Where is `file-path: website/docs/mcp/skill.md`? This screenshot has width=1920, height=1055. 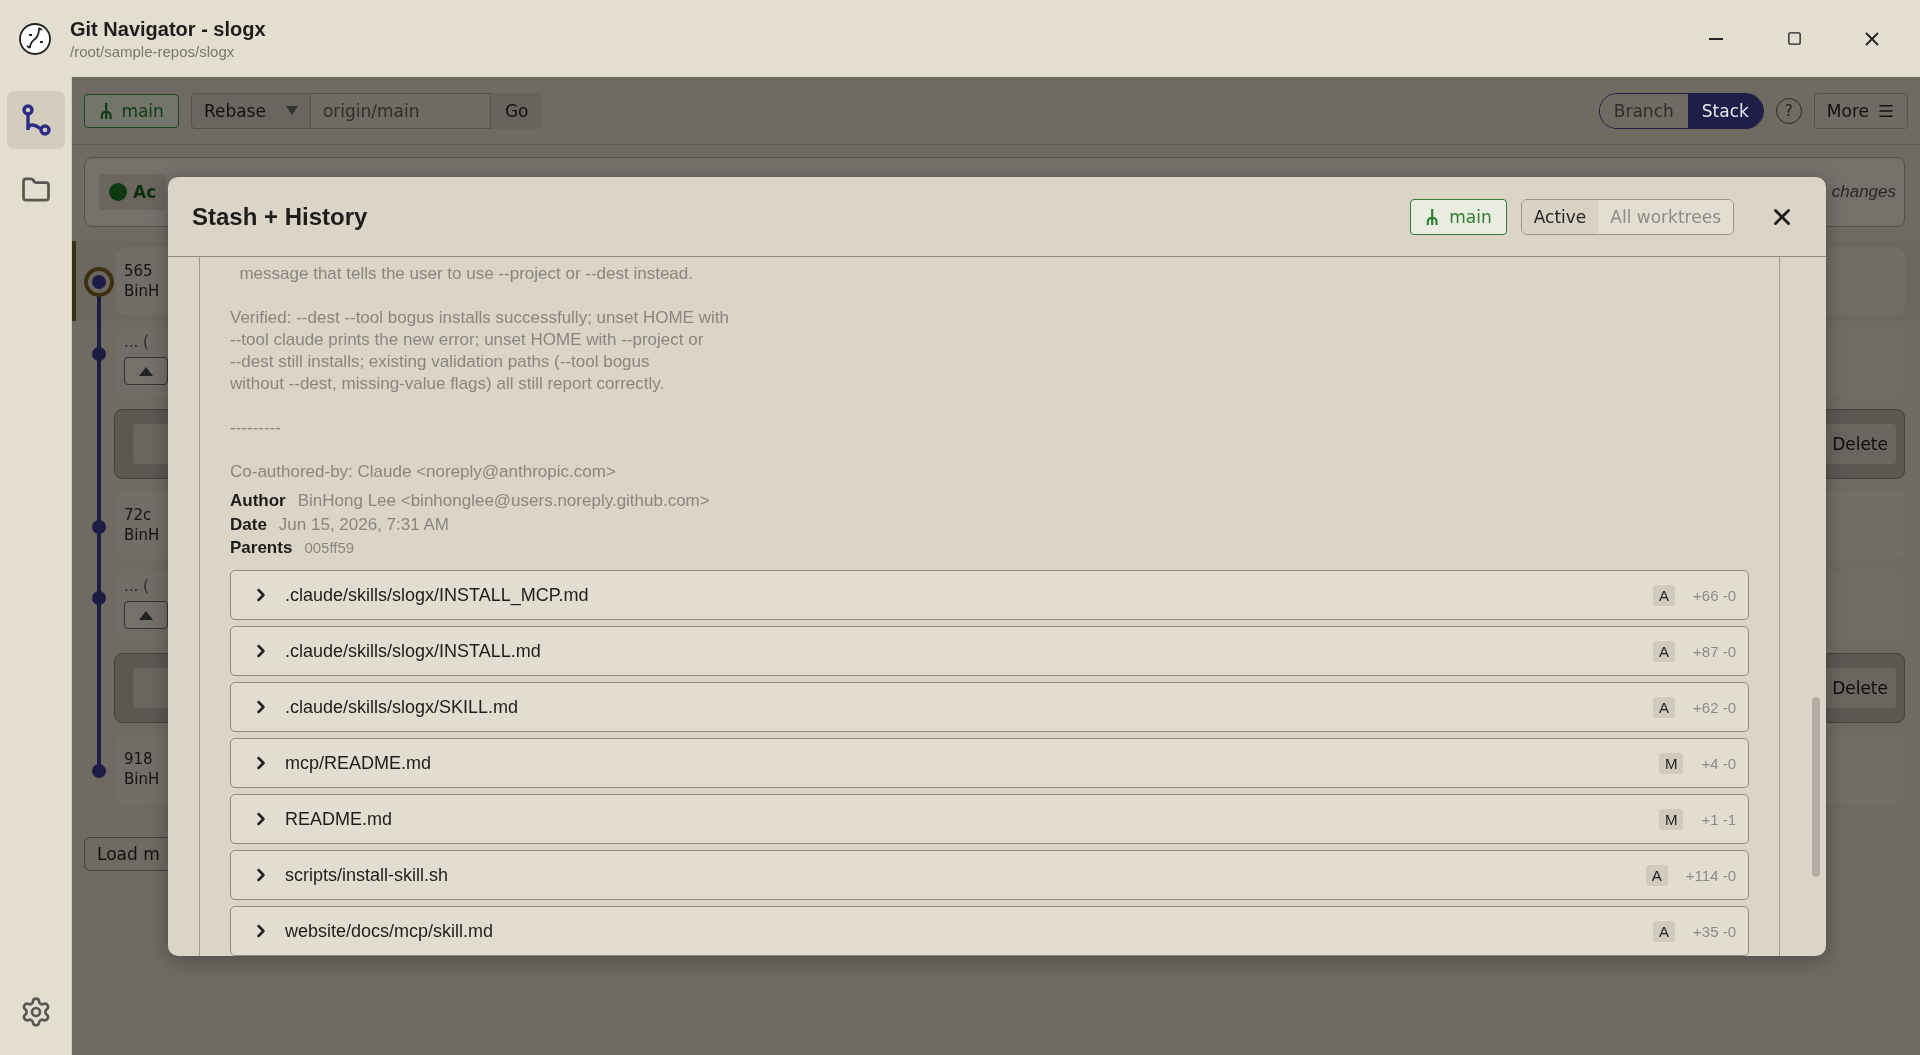
file-path: website/docs/mcp/skill.md is located at coordinates (390, 931).